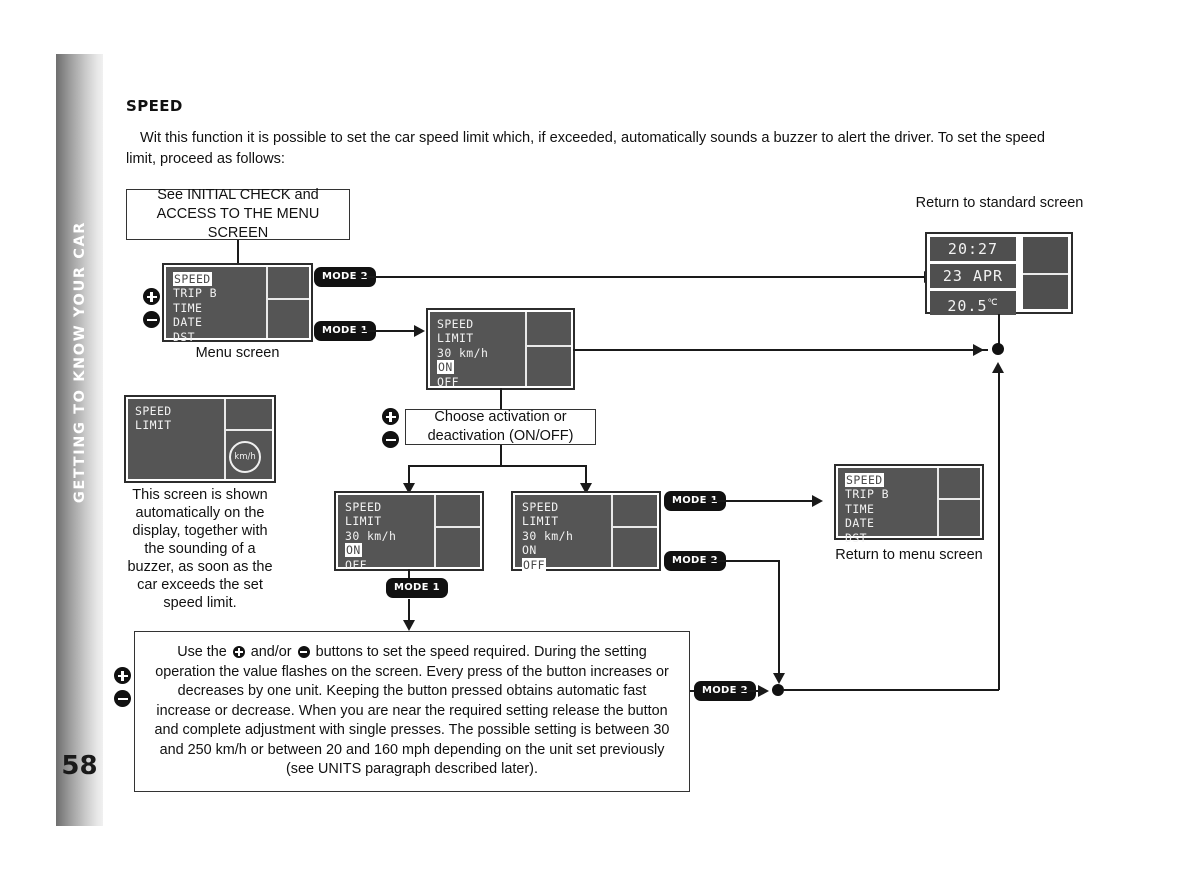 This screenshot has width=1200, height=886. What do you see at coordinates (271, 652) in the screenshot?
I see `instruction-text-part2: and/or` at bounding box center [271, 652].